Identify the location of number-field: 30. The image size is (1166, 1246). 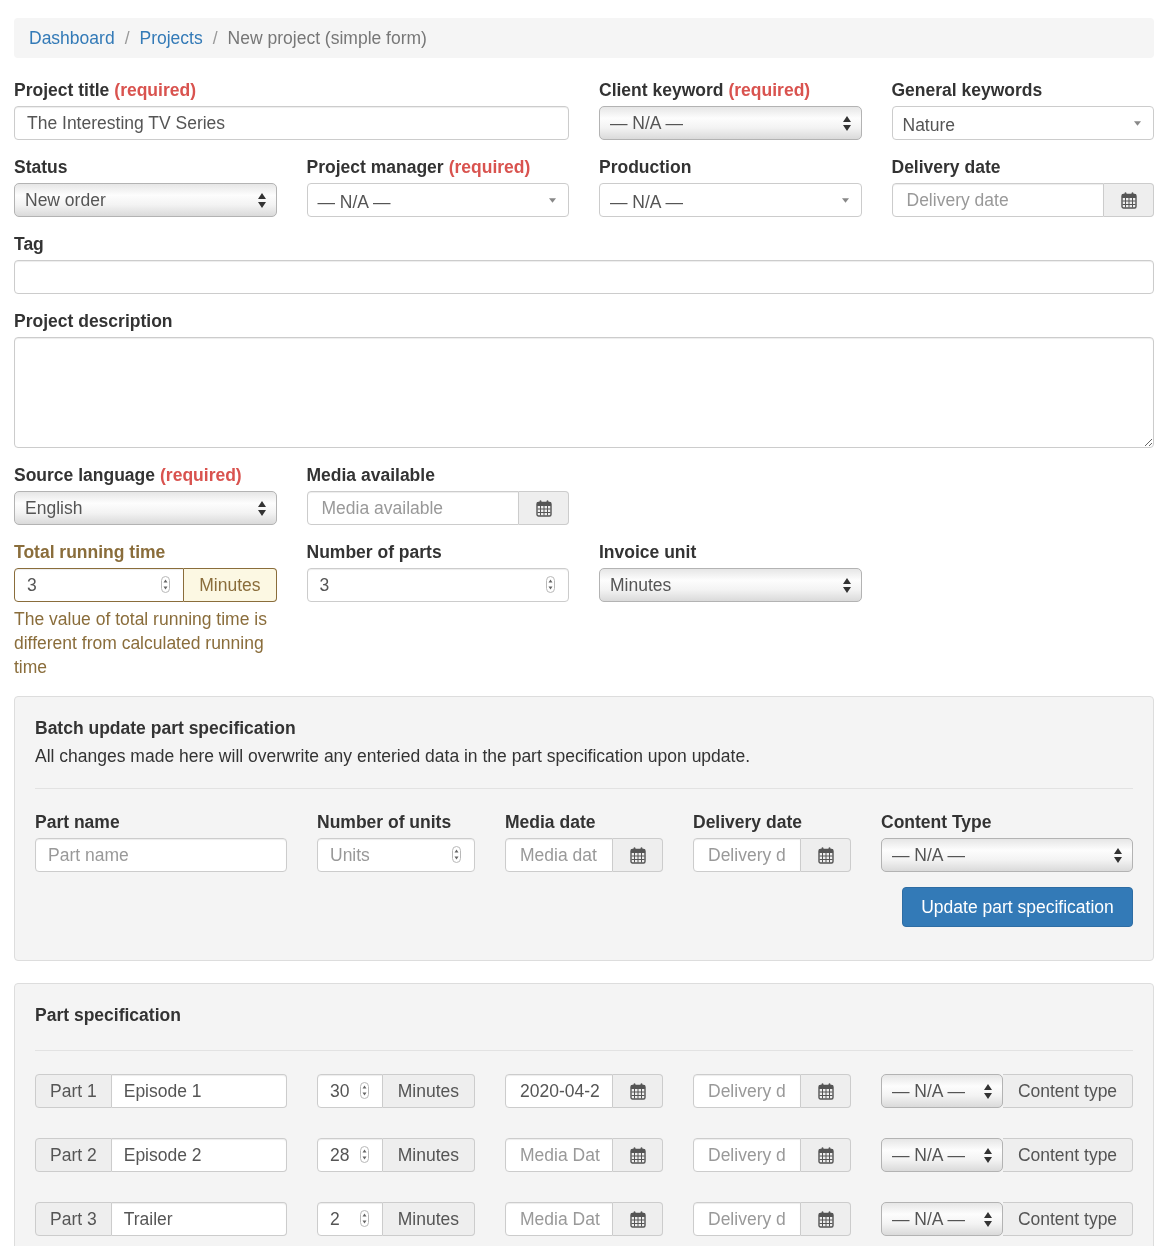
(350, 1091).